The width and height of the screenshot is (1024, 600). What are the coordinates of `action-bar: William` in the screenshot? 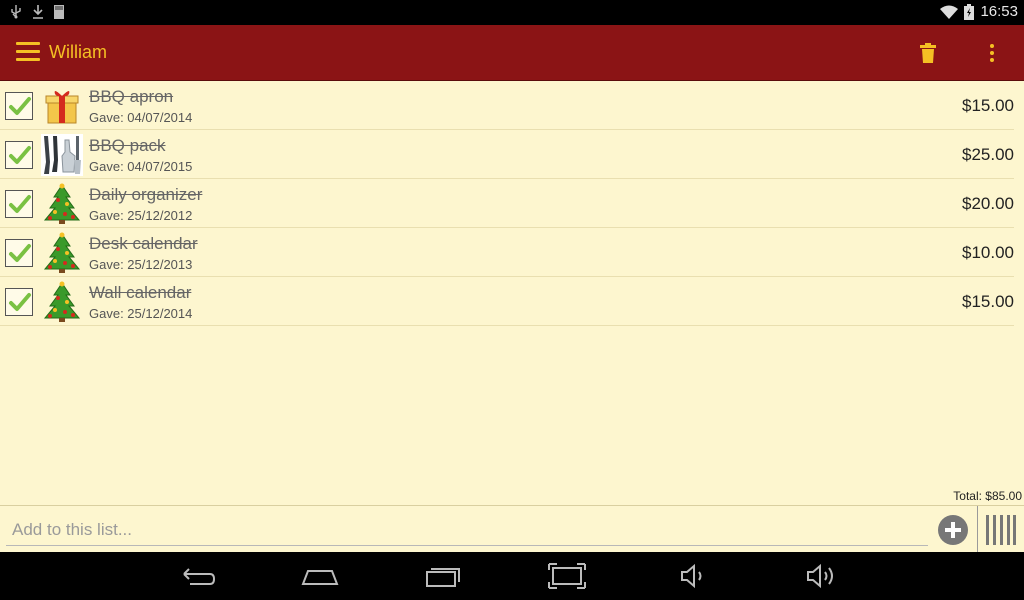 It's located at (512, 53).